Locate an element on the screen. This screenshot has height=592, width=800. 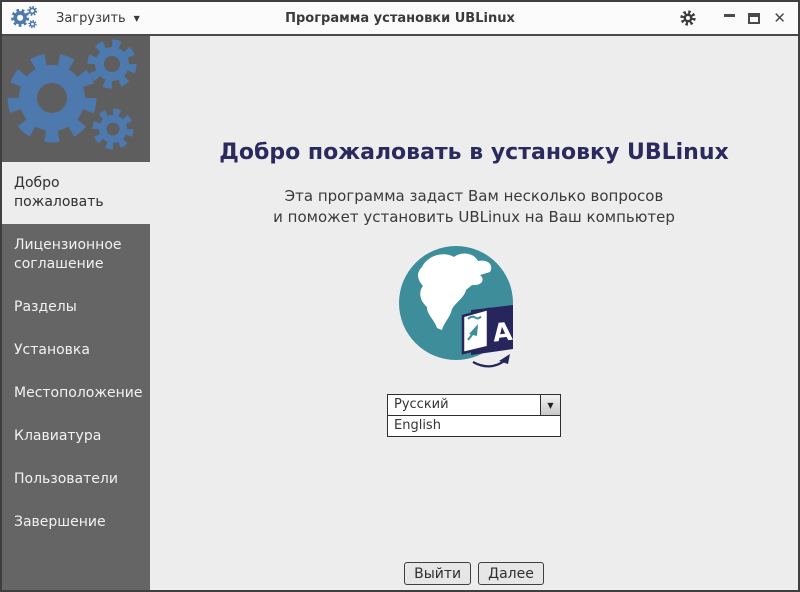
load-menu-button: Загрузить ▼ is located at coordinates (98, 18).